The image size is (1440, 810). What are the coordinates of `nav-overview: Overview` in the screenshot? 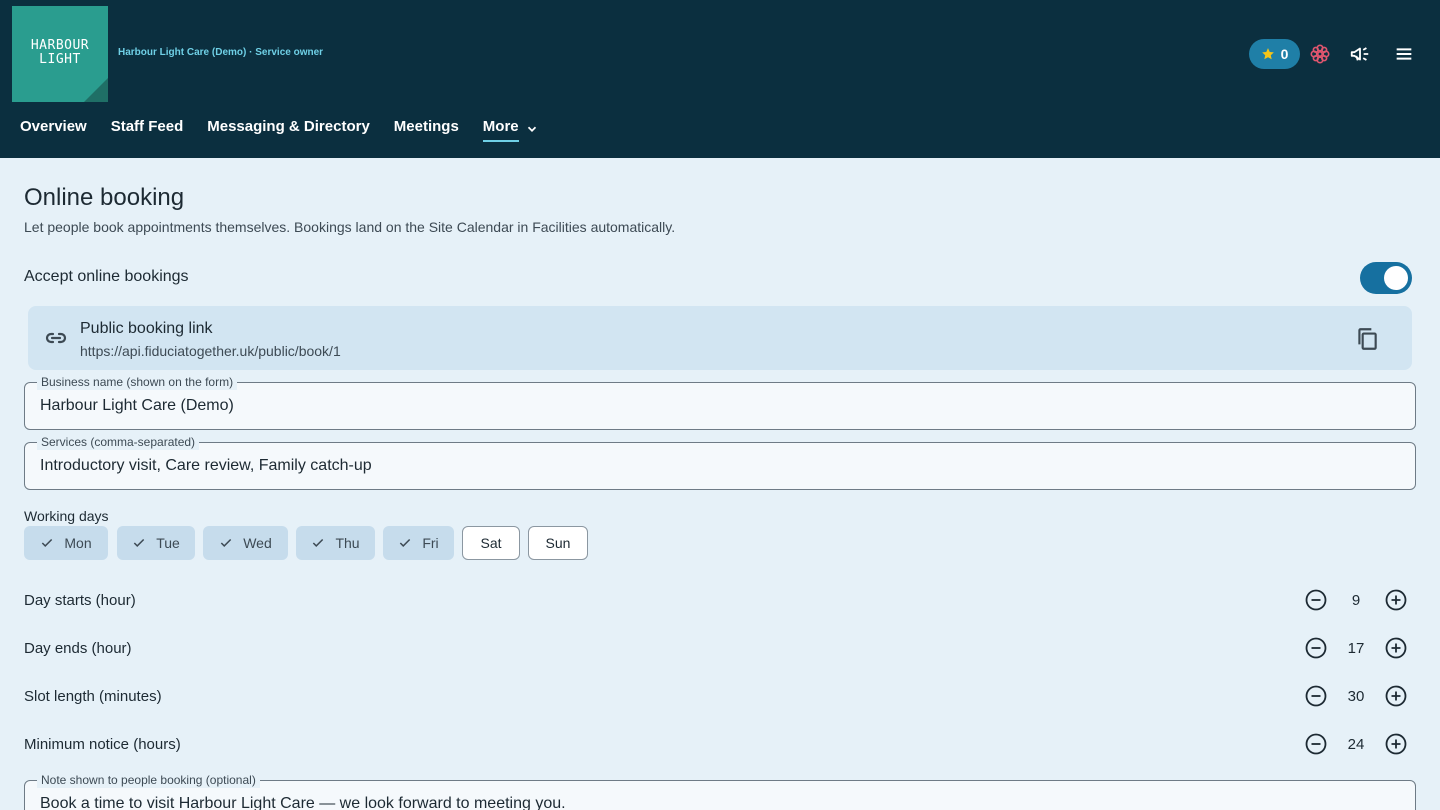 It's located at (53, 128).